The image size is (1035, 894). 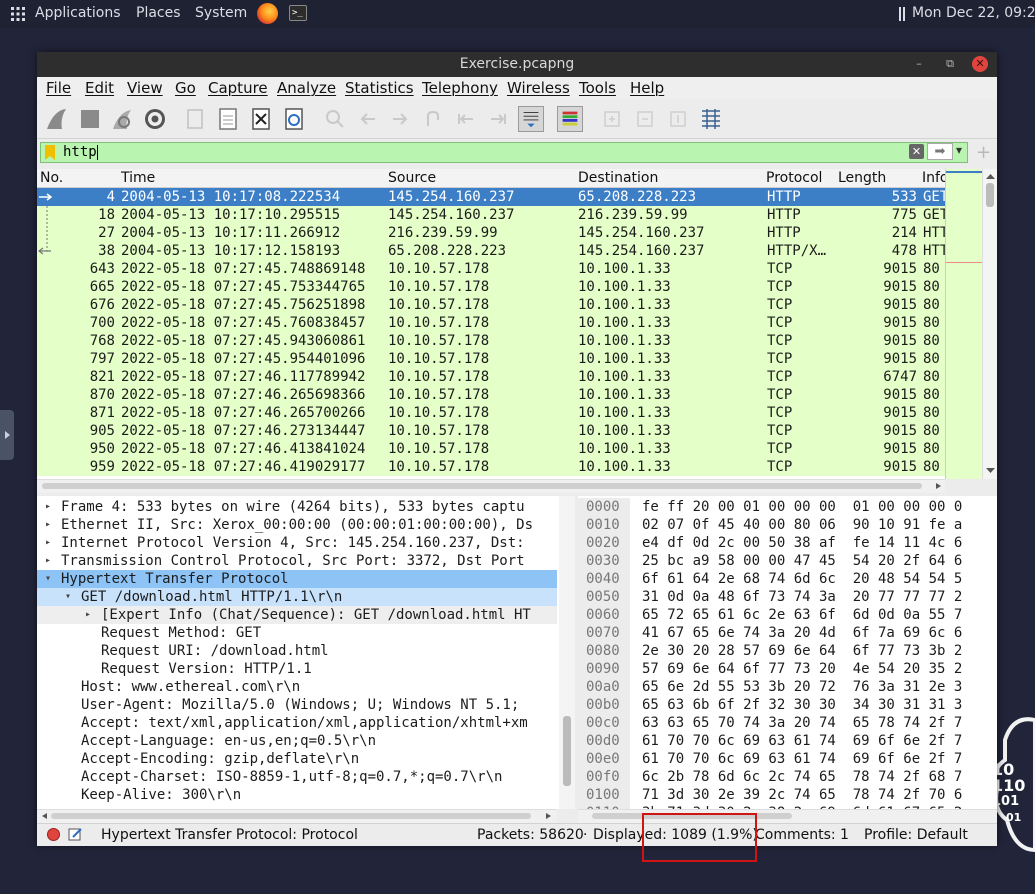 What do you see at coordinates (990, 195) in the screenshot?
I see `scroll-thumb` at bounding box center [990, 195].